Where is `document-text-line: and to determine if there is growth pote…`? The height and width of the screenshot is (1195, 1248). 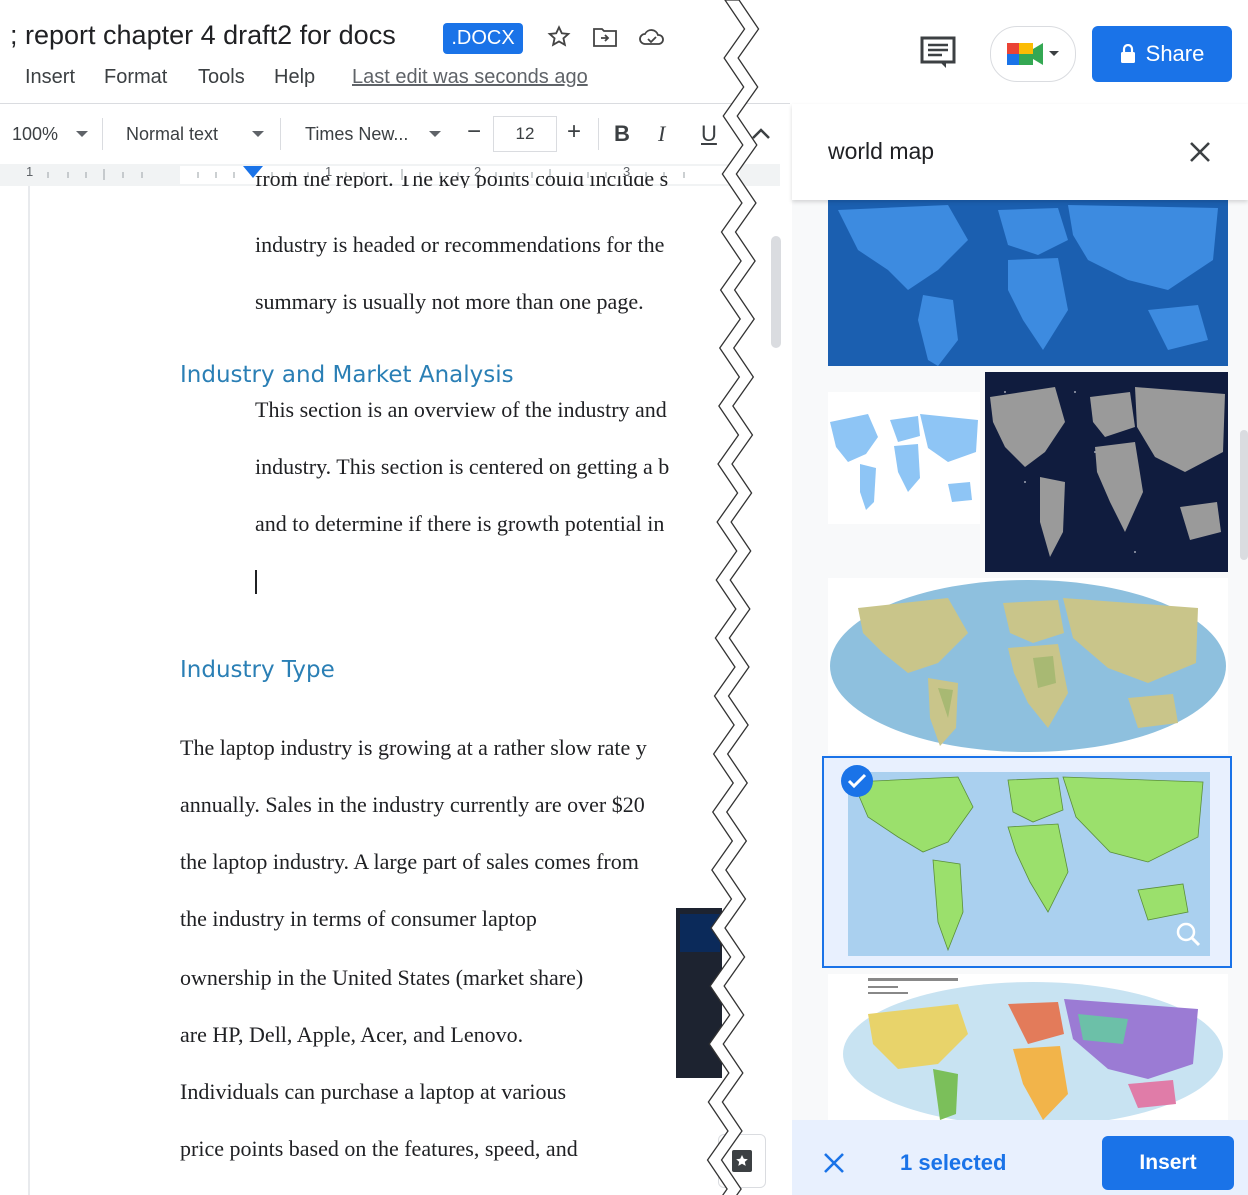 document-text-line: and to determine if there is growth pote… is located at coordinates (460, 523).